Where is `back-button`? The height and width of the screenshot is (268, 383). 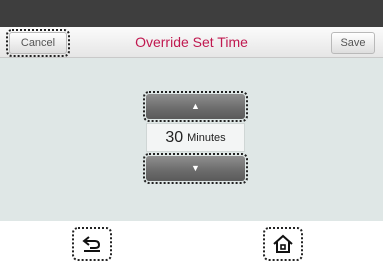
back-button is located at coordinates (92, 244).